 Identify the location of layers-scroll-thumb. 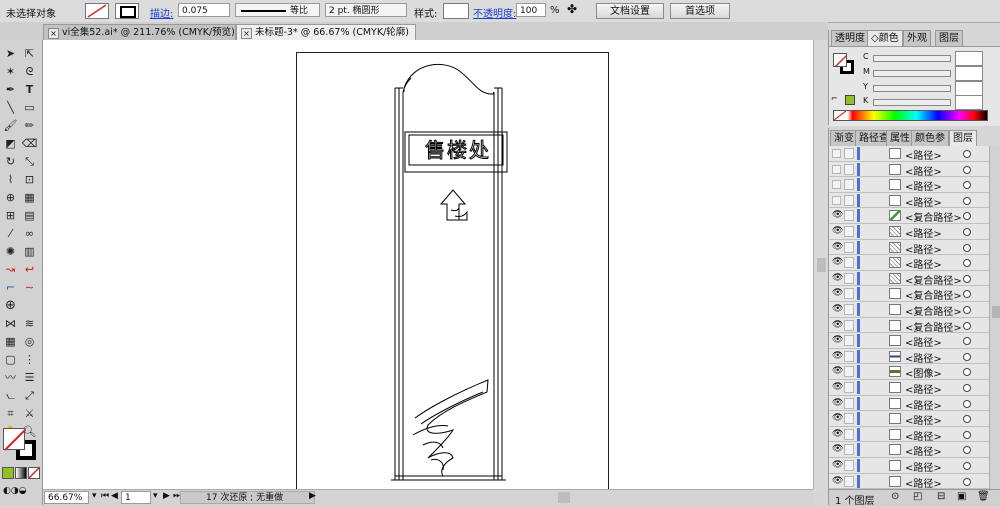
(996, 312).